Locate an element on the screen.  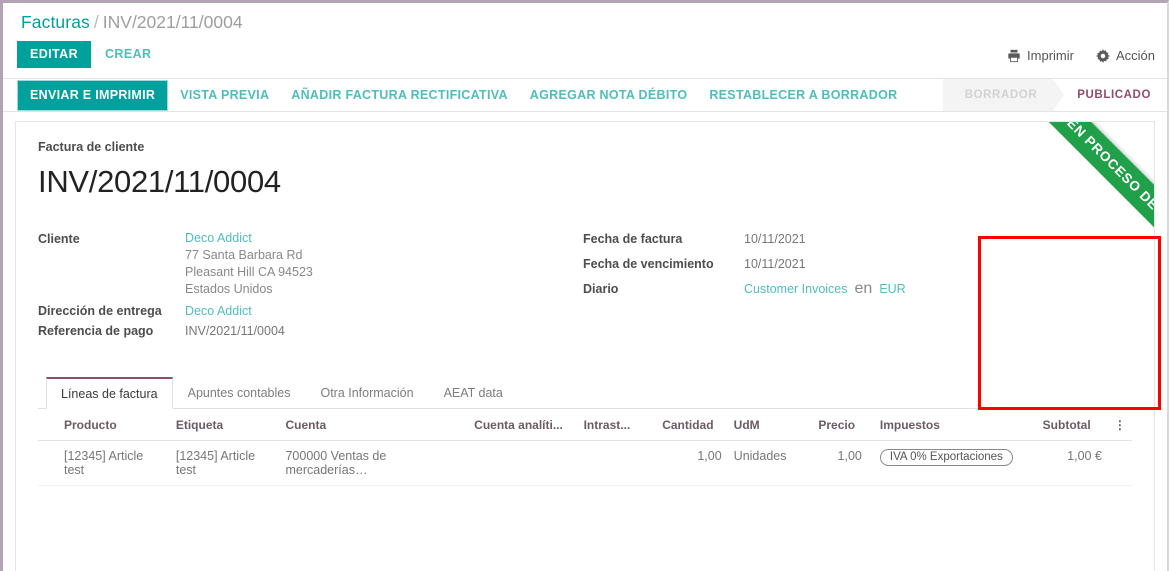
field-fecha-vencimiento: Fecha de vencimiento 10/11/2021 is located at coordinates (833, 263).